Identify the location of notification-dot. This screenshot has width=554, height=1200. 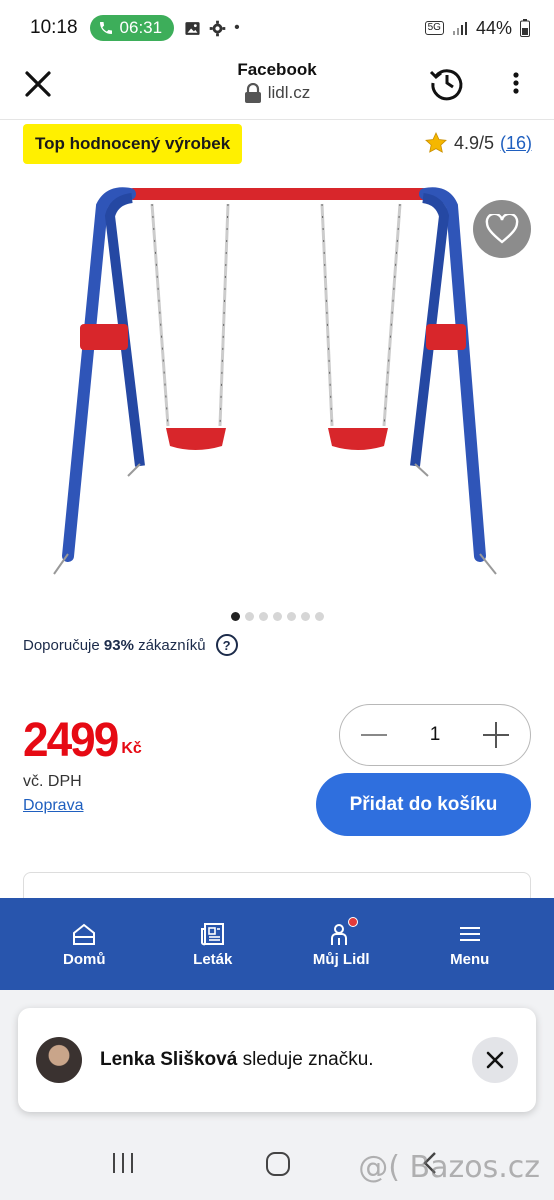
(353, 921).